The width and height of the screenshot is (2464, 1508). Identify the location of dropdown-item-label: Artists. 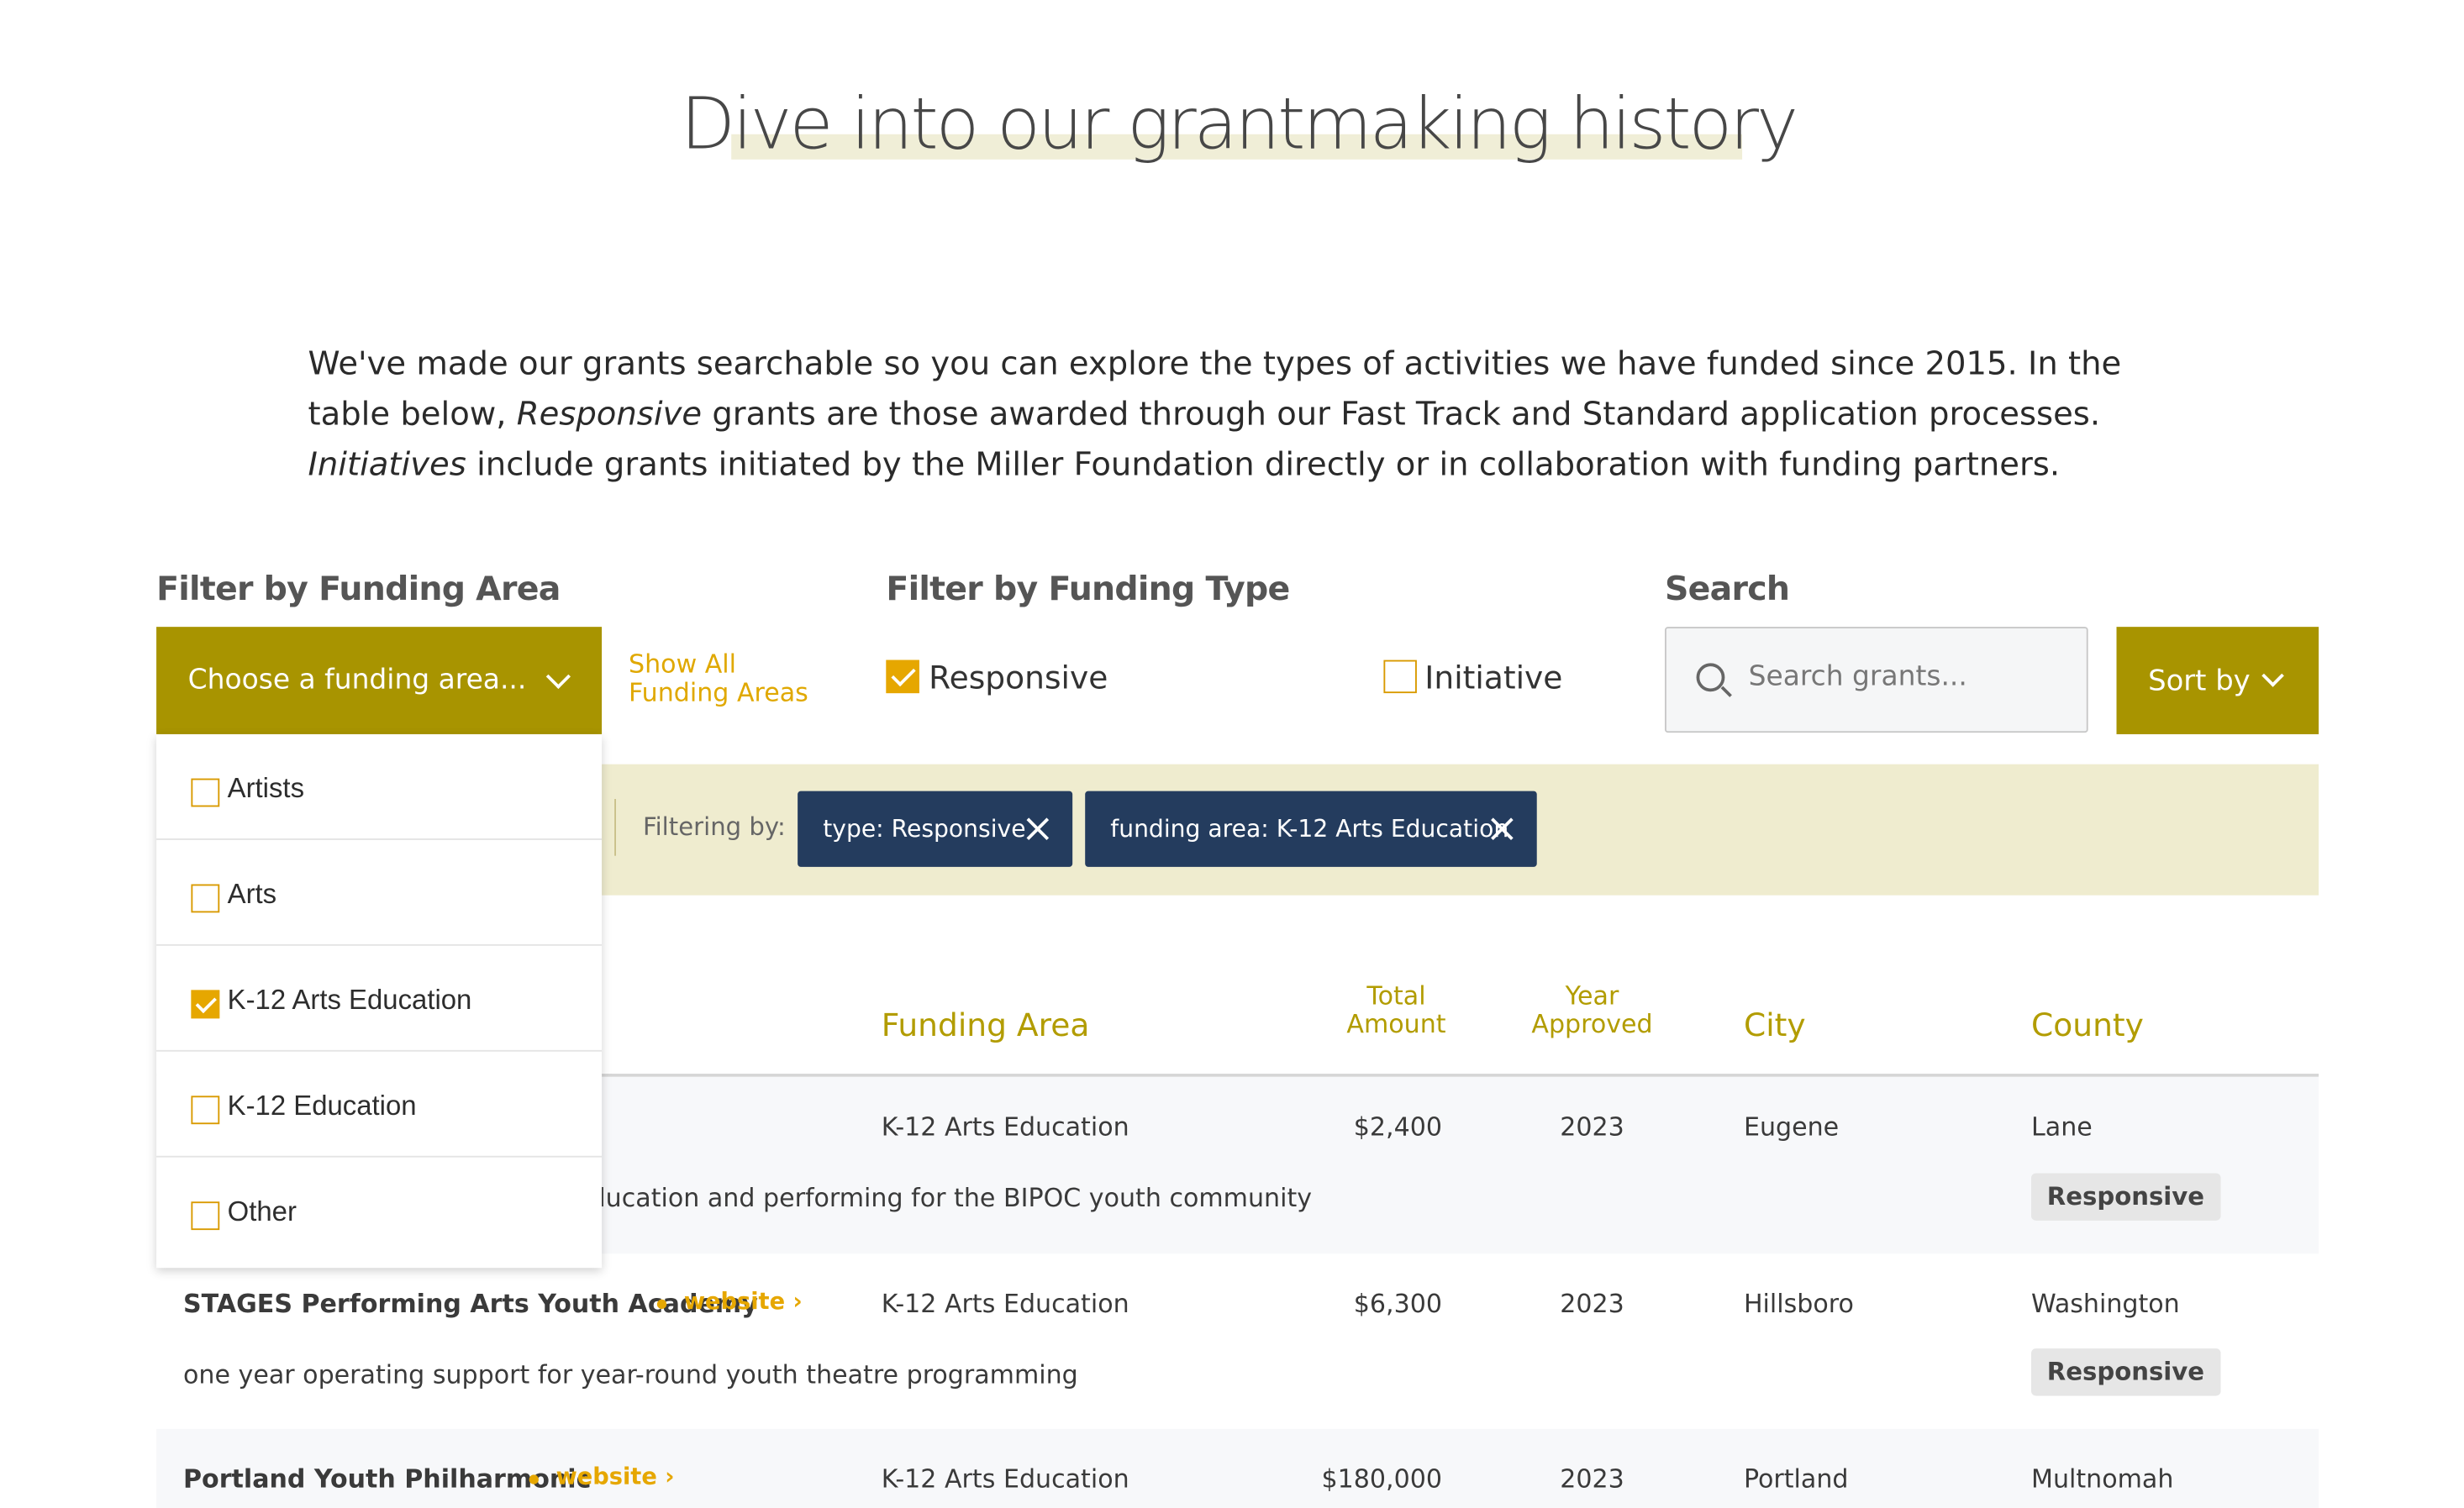
(266, 788).